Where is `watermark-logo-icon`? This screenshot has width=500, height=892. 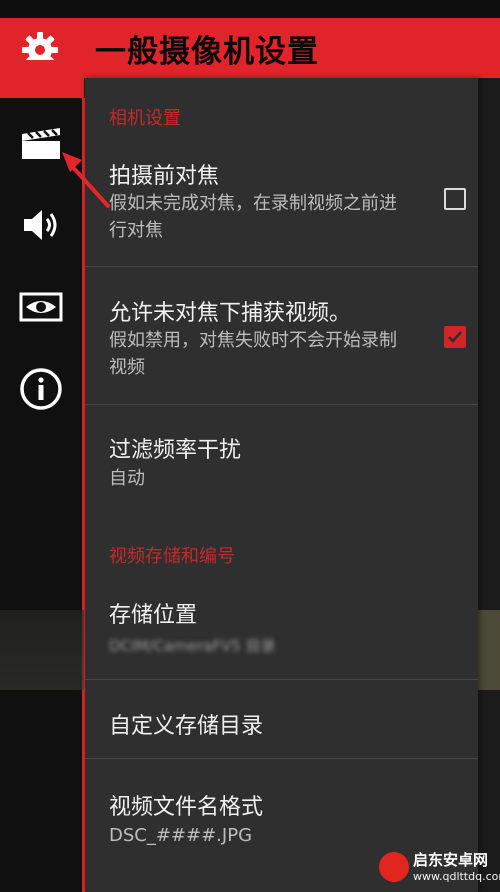
watermark-logo-icon is located at coordinates (394, 867).